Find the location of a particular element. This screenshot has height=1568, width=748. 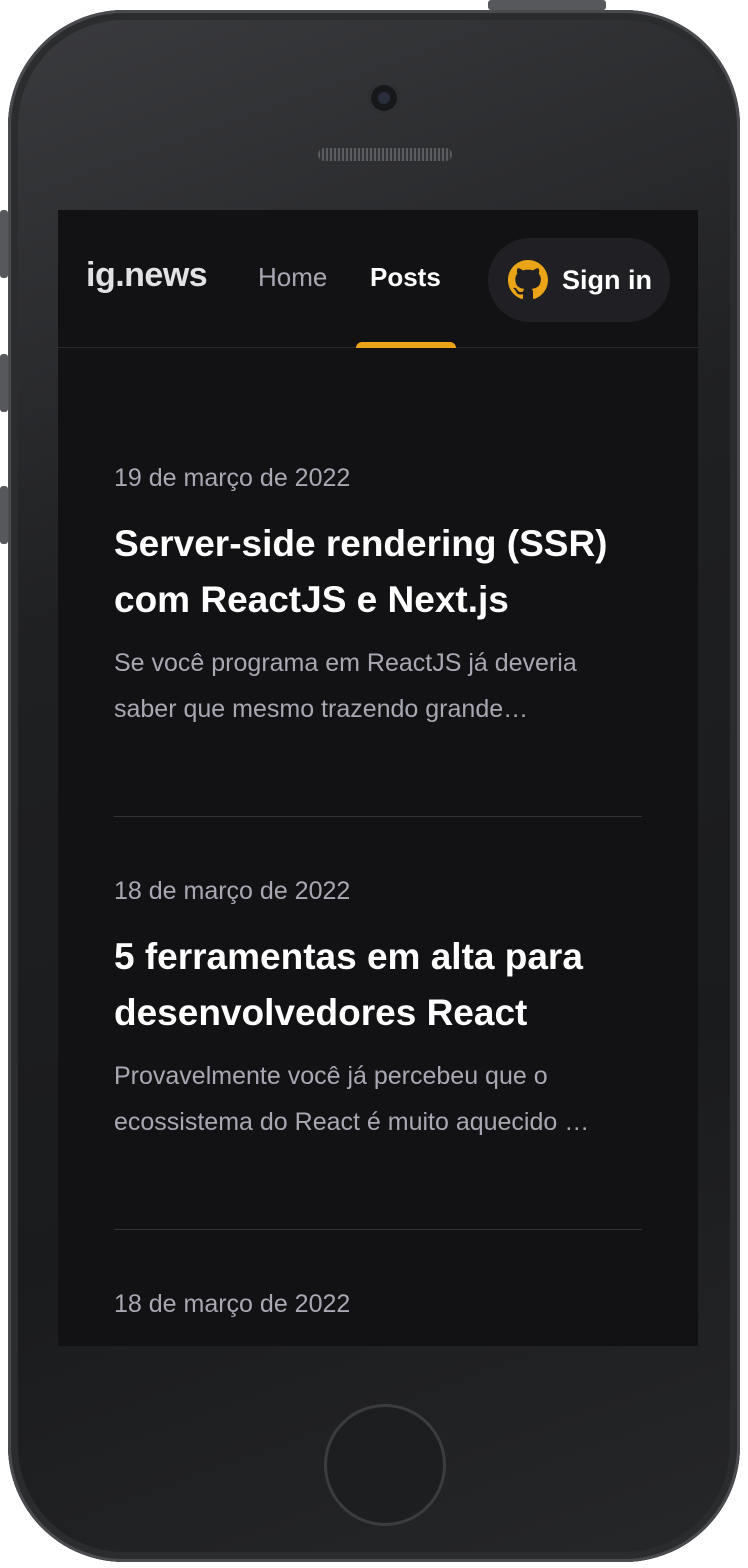

power-button is located at coordinates (547, 5).